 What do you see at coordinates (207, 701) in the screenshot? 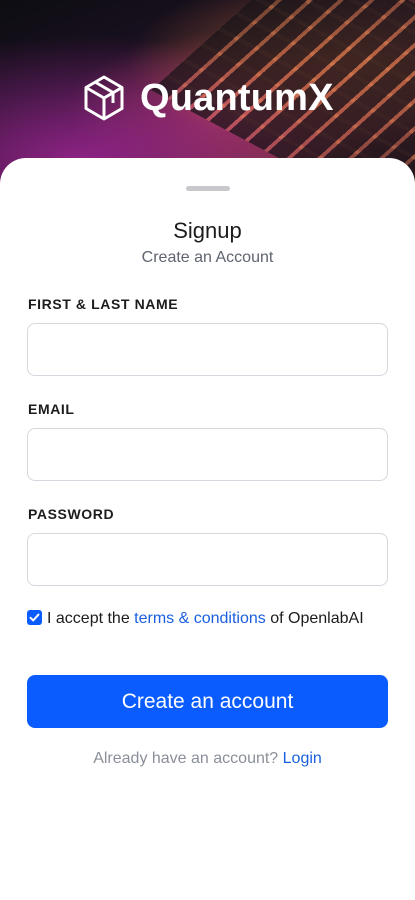
I see `create-account-button: Create an account` at bounding box center [207, 701].